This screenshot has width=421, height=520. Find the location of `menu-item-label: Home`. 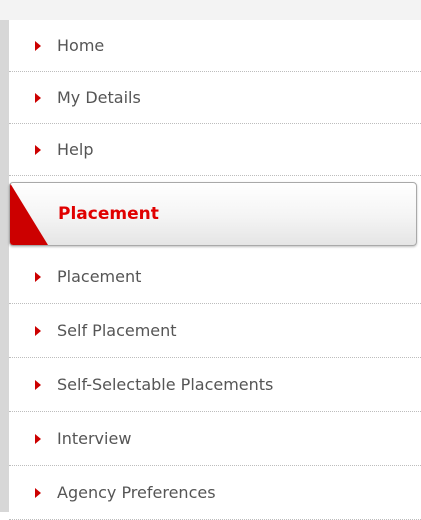

menu-item-label: Home is located at coordinates (81, 45).